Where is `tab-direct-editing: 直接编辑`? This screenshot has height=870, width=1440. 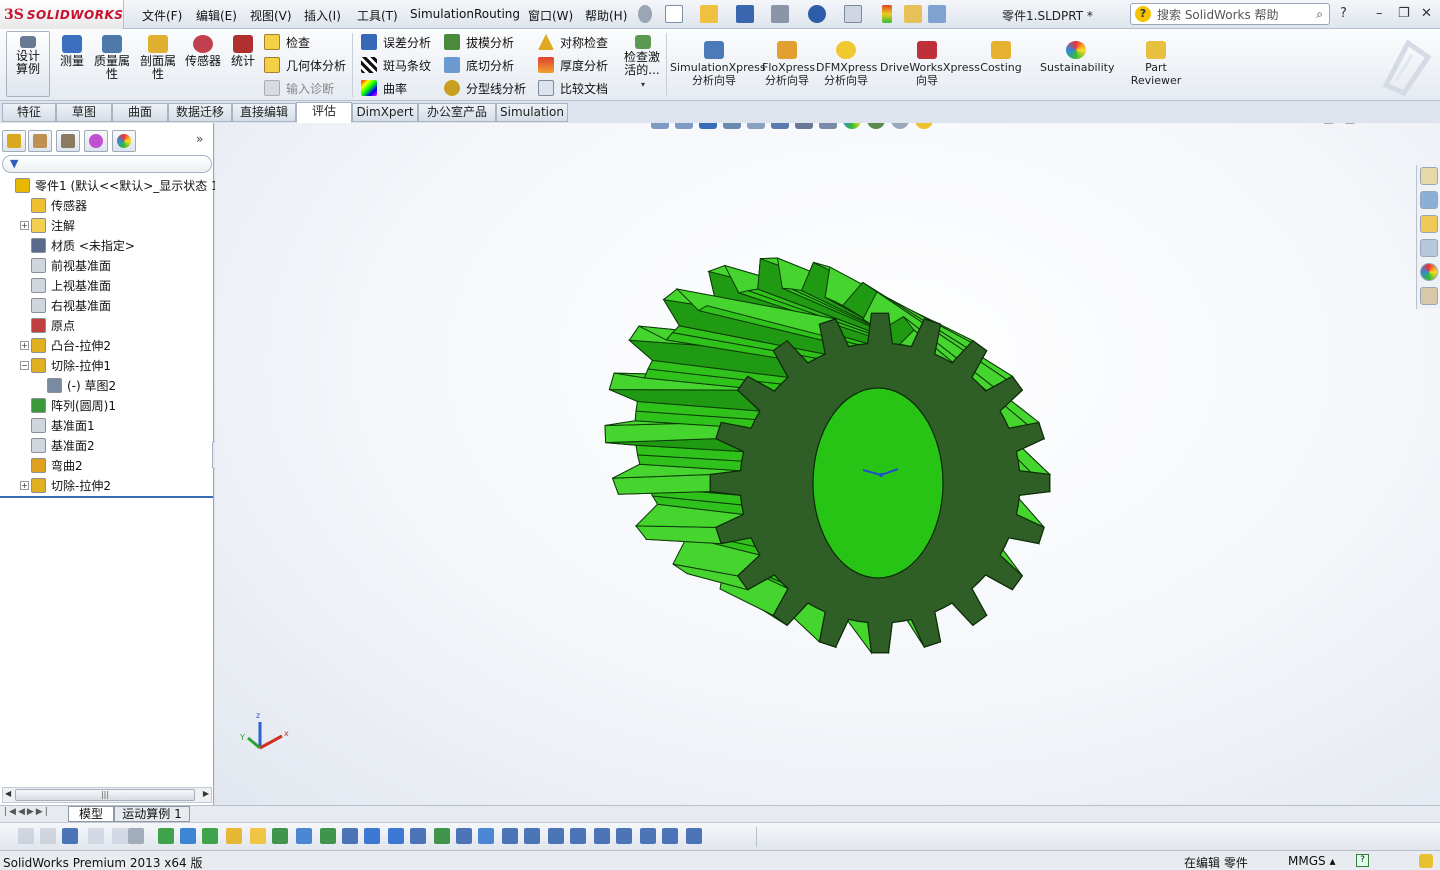 tab-direct-editing: 直接编辑 is located at coordinates (264, 112).